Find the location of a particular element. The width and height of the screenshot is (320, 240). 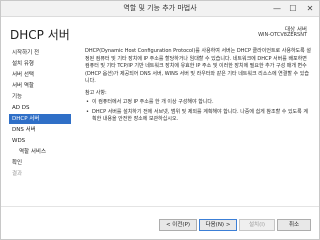

nav-item-results: 결과 is located at coordinates (17, 174).